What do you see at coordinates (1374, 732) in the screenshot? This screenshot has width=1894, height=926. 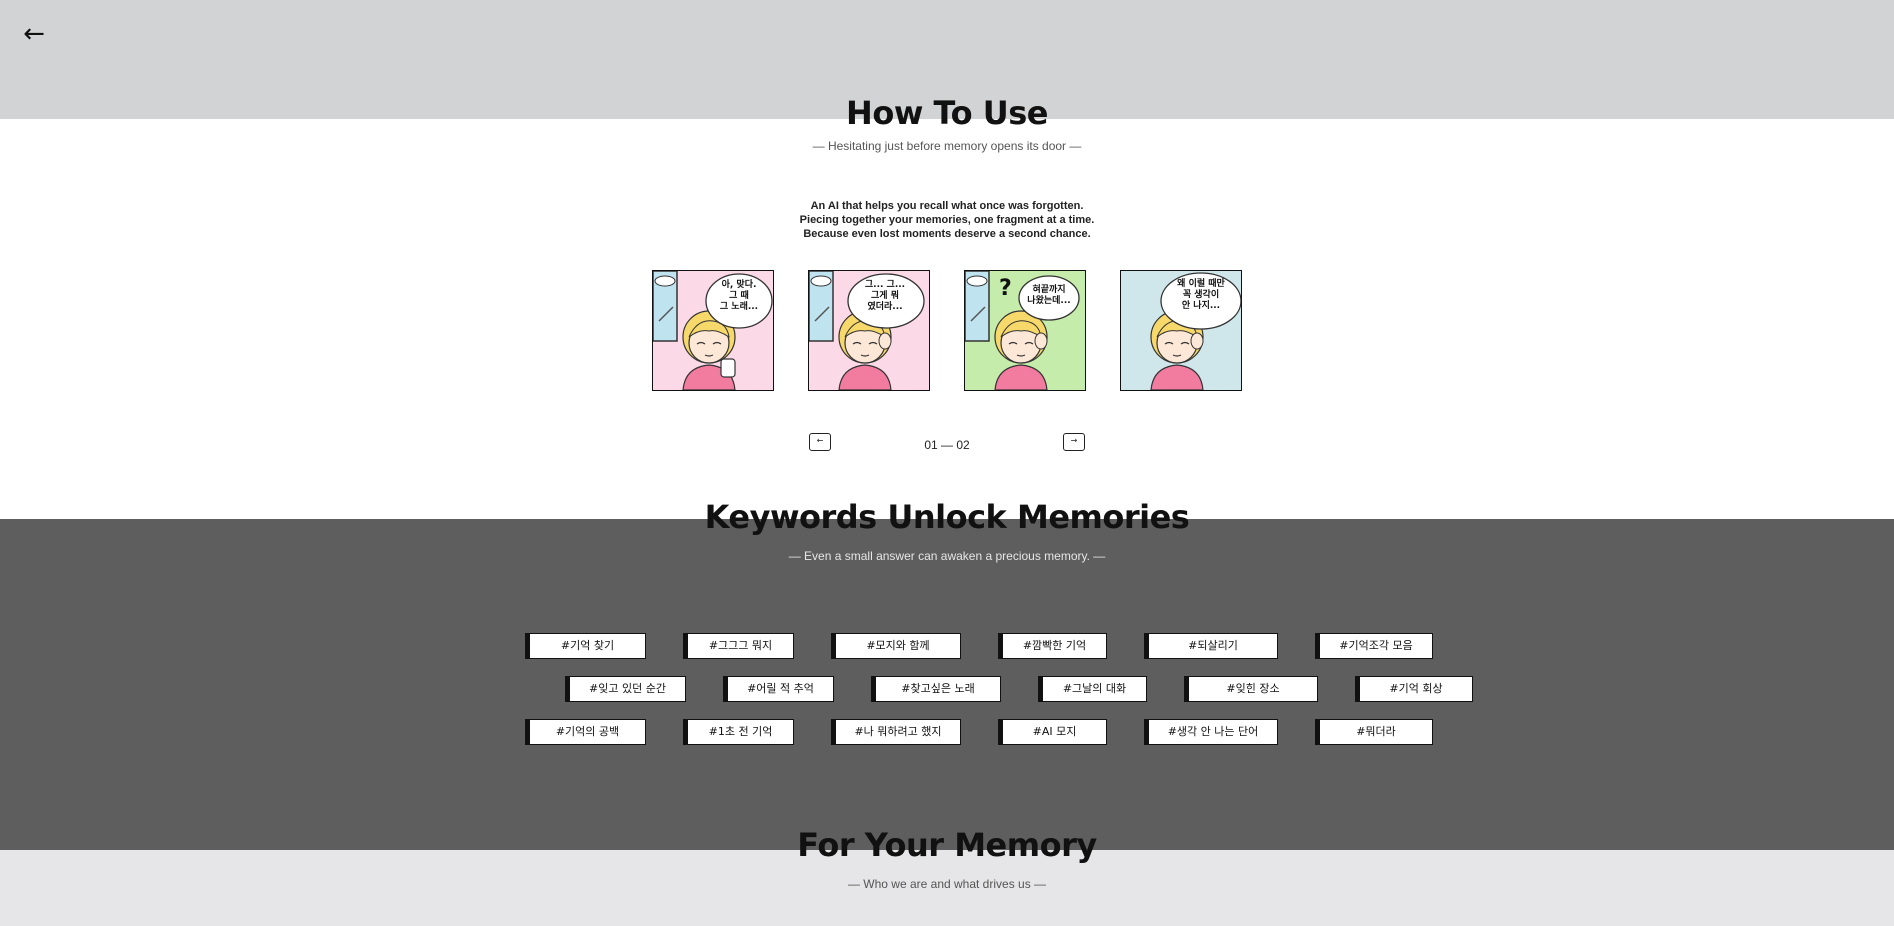 I see `keyword-tag: #뭐더라` at bounding box center [1374, 732].